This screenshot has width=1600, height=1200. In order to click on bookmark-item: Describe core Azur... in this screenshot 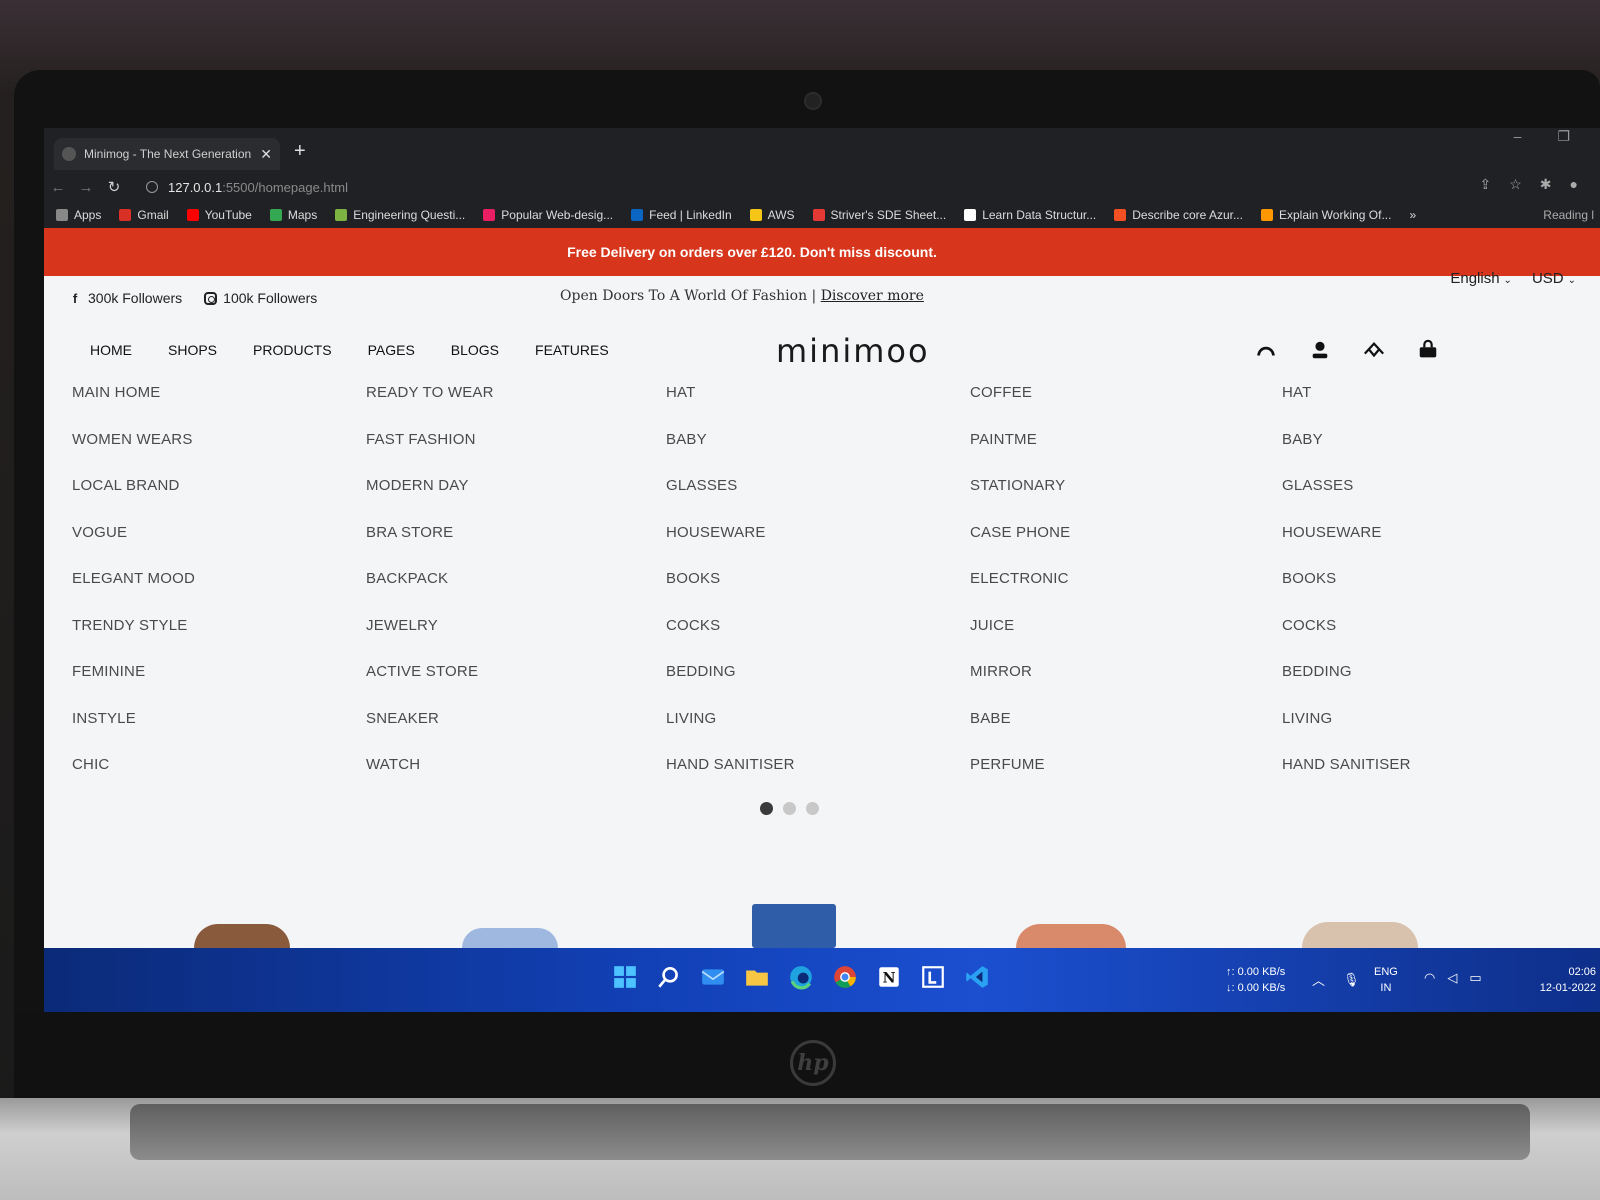, I will do `click(1178, 215)`.